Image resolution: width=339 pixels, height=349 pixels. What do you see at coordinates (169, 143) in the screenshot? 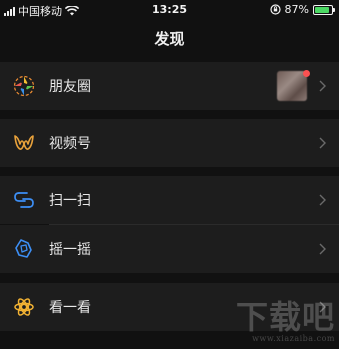
I see `menu-item-channels: 视频号` at bounding box center [169, 143].